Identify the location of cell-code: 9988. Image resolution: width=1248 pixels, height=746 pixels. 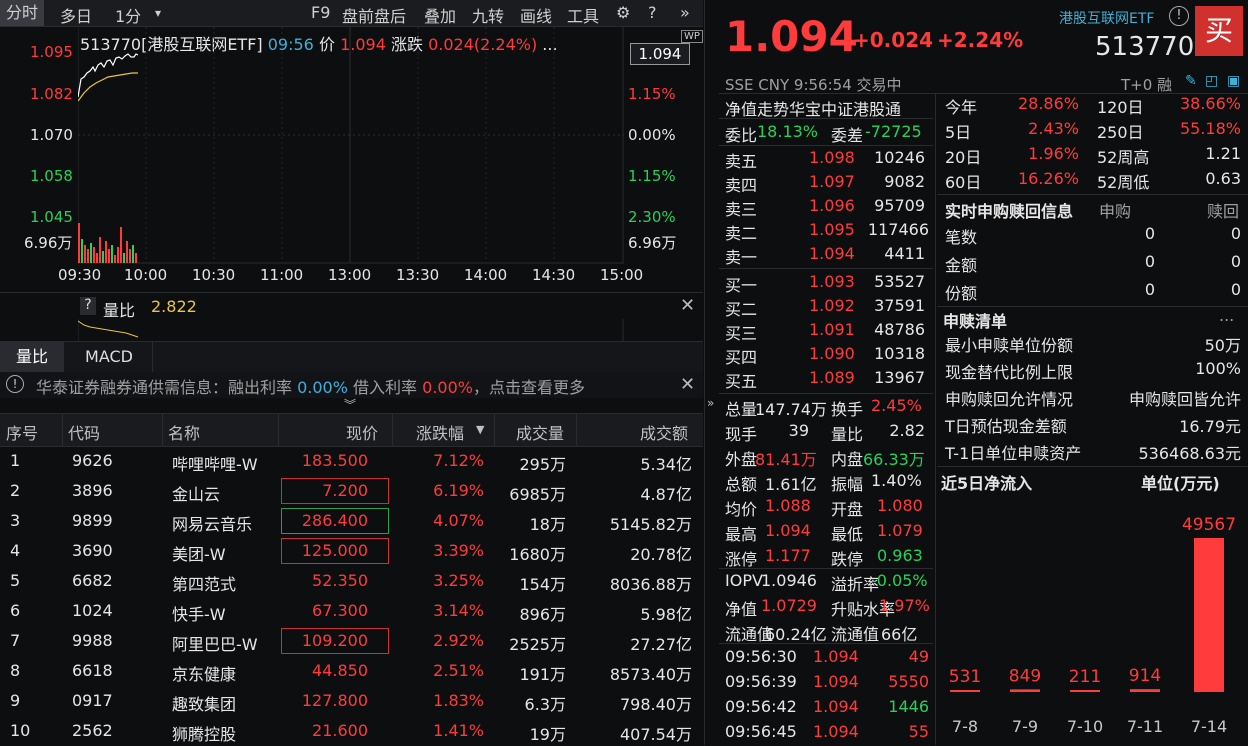
(92, 640).